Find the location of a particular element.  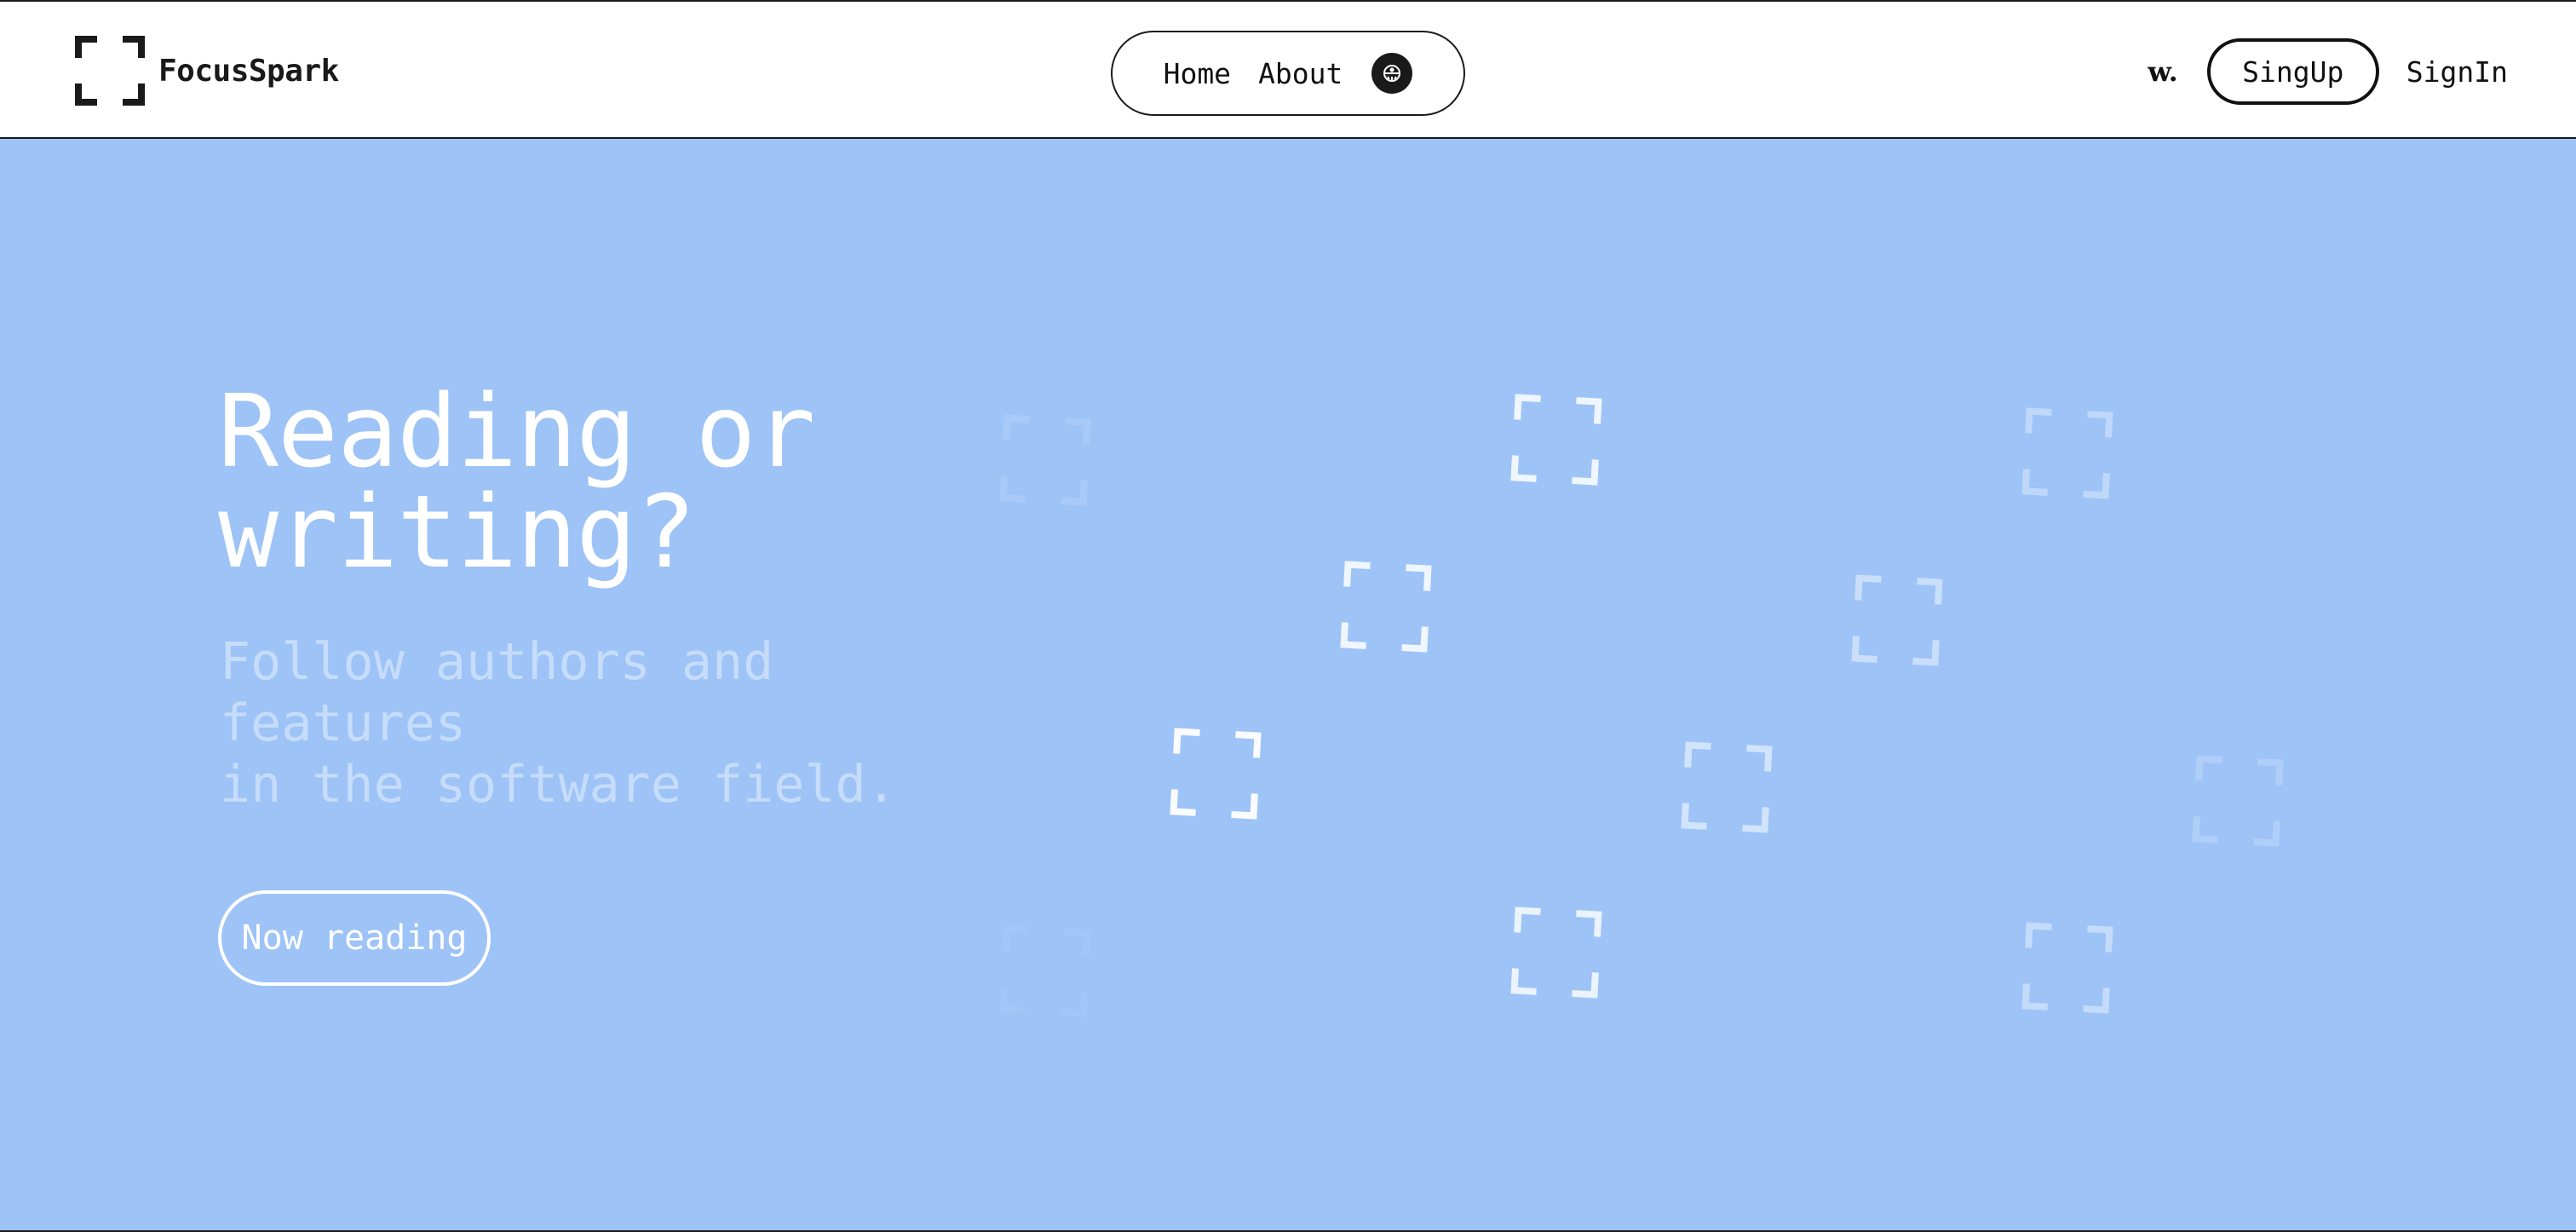

account-nav: w. SingUp SignIn is located at coordinates (2328, 71).